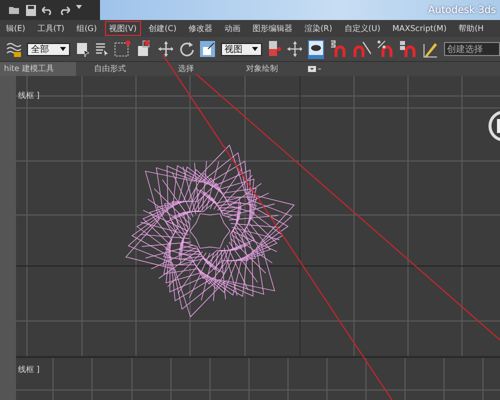  Describe the element at coordinates (86, 28) in the screenshot. I see `menu-item: 组(G)` at that location.